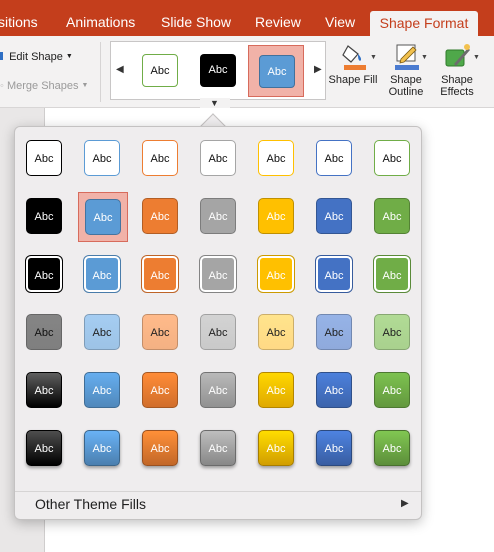 The height and width of the screenshot is (552, 494). Describe the element at coordinates (318, 69) in the screenshot. I see `gallery-right-arrow-icon: ▶` at that location.